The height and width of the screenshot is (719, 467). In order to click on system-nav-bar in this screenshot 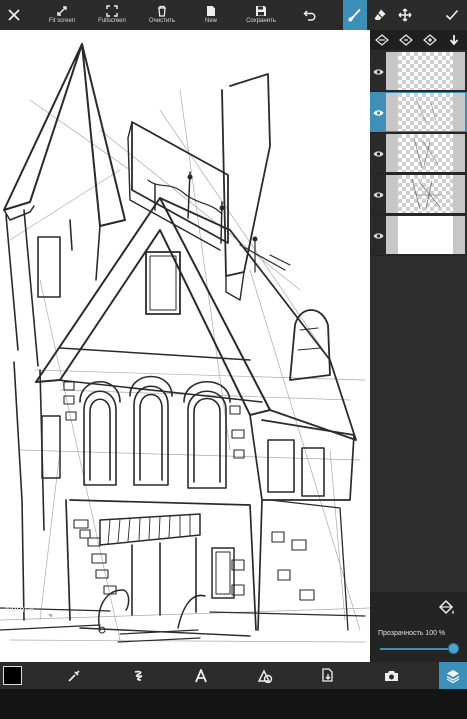, I will do `click(233, 704)`.